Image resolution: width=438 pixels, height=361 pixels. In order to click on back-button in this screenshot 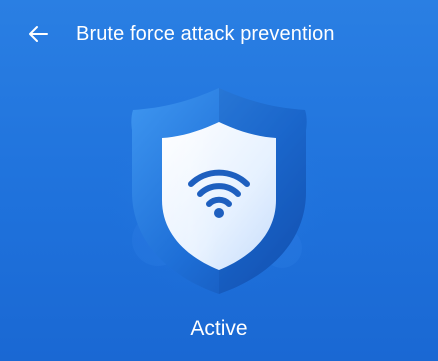, I will do `click(38, 34)`.